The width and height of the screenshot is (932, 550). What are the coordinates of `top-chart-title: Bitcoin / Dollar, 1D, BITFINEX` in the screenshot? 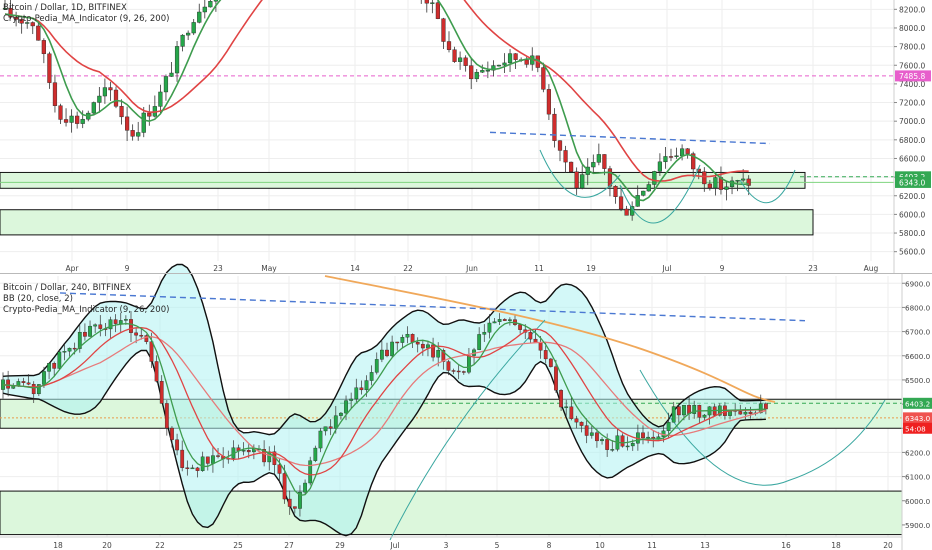 It's located at (65, 8).